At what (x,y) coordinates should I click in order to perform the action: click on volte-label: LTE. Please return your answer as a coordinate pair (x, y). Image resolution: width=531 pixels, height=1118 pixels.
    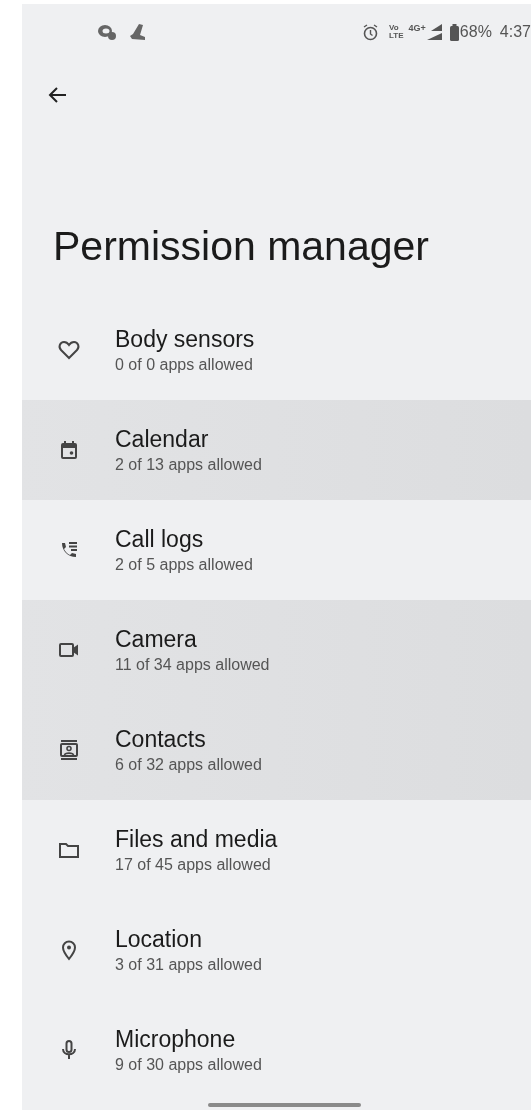
    Looking at the image, I should click on (396, 36).